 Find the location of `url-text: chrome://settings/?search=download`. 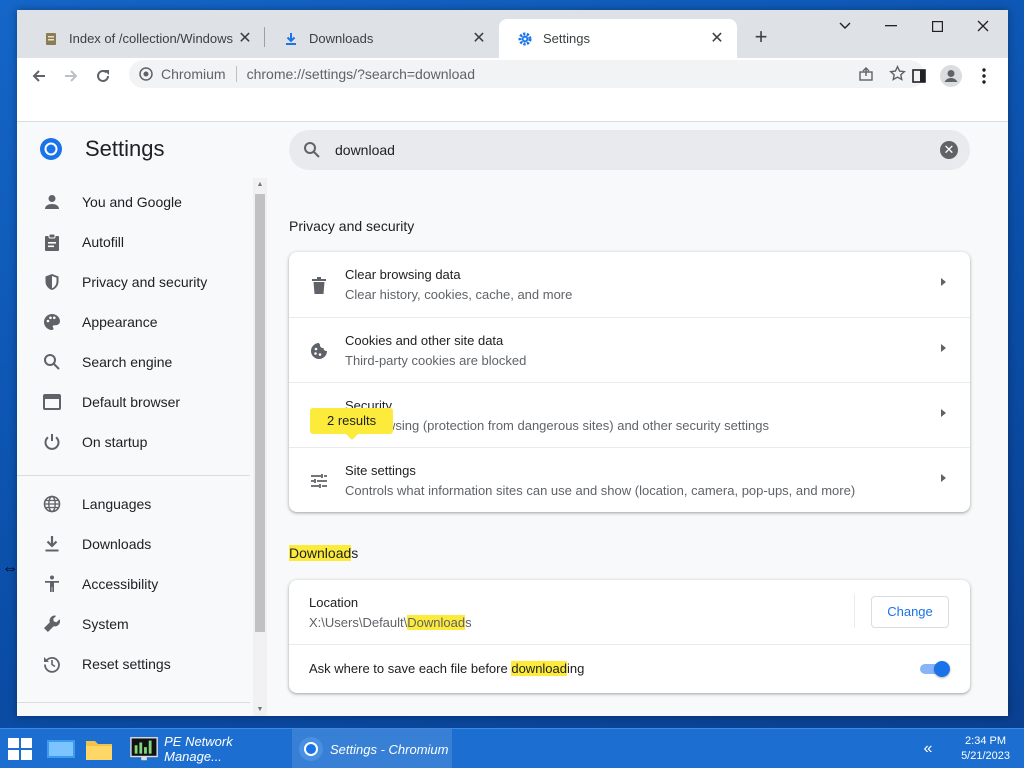

url-text: chrome://settings/?search=download is located at coordinates (361, 74).